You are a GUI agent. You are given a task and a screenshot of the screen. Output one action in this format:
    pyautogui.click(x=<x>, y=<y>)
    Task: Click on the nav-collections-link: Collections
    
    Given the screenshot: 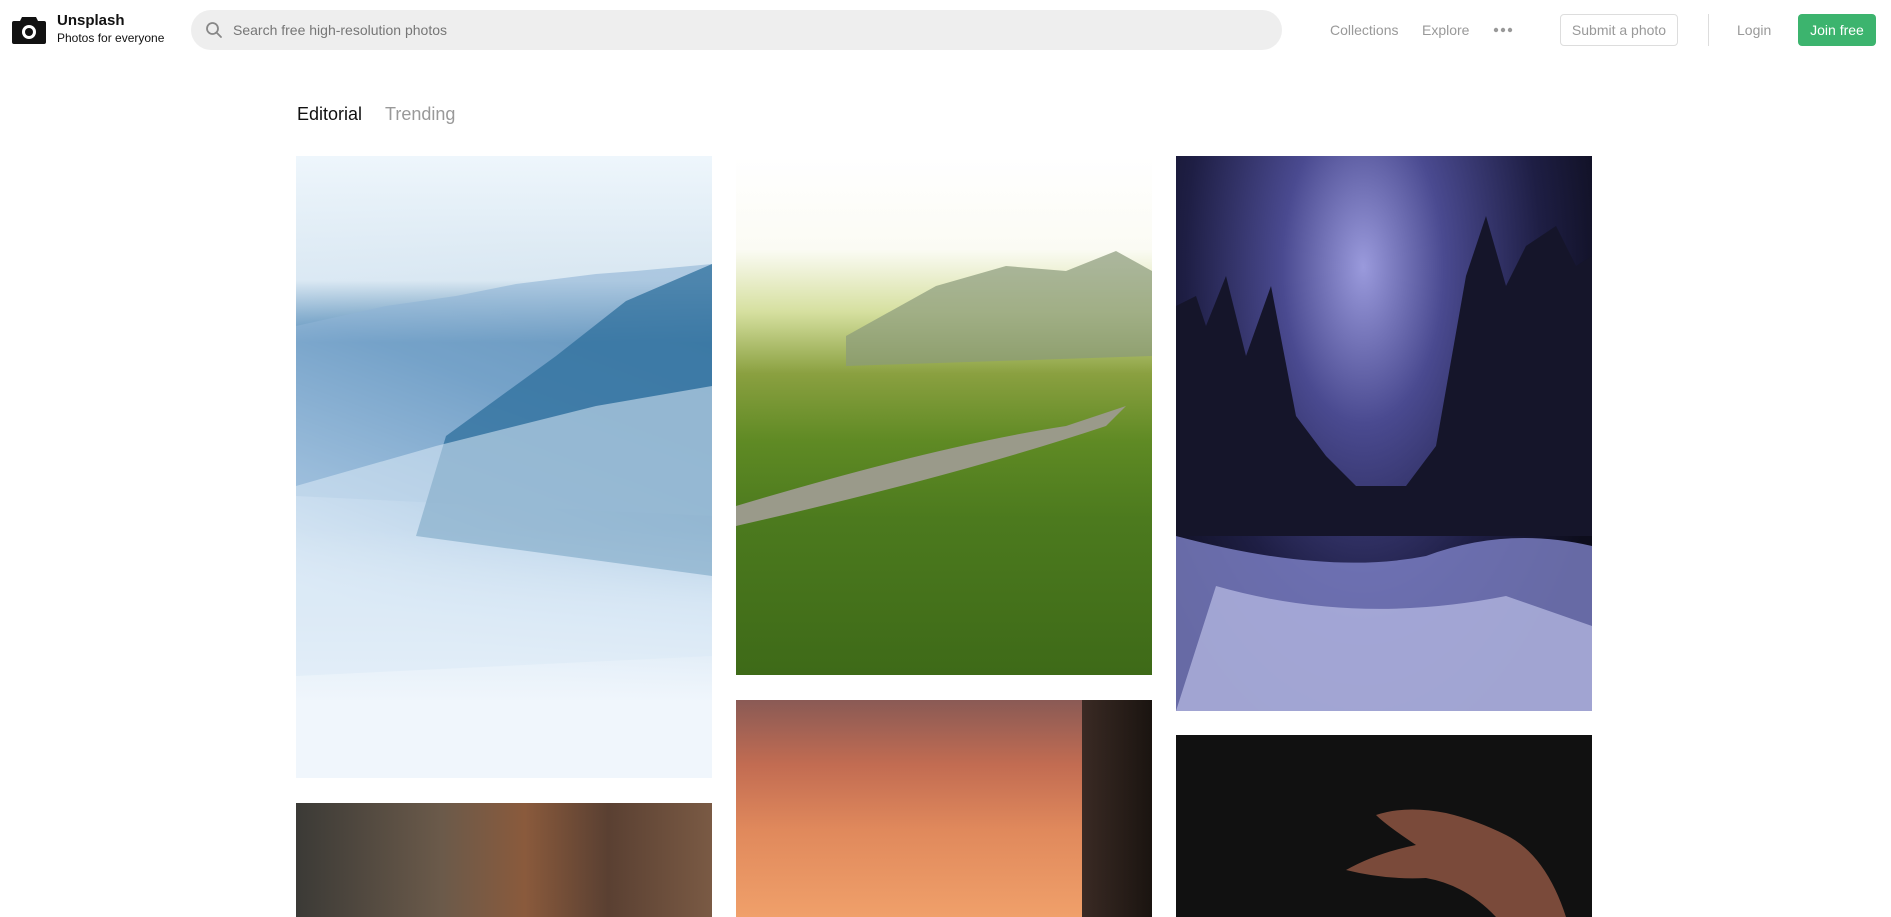 What is the action you would take?
    pyautogui.click(x=1364, y=30)
    